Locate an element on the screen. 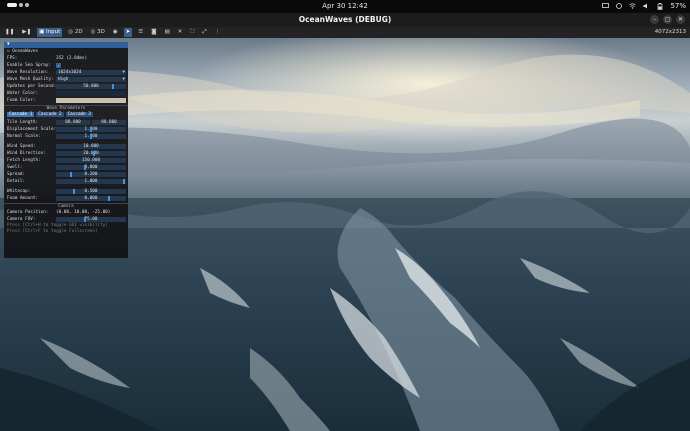  clock: Apr 30 12:42 is located at coordinates (345, 6).